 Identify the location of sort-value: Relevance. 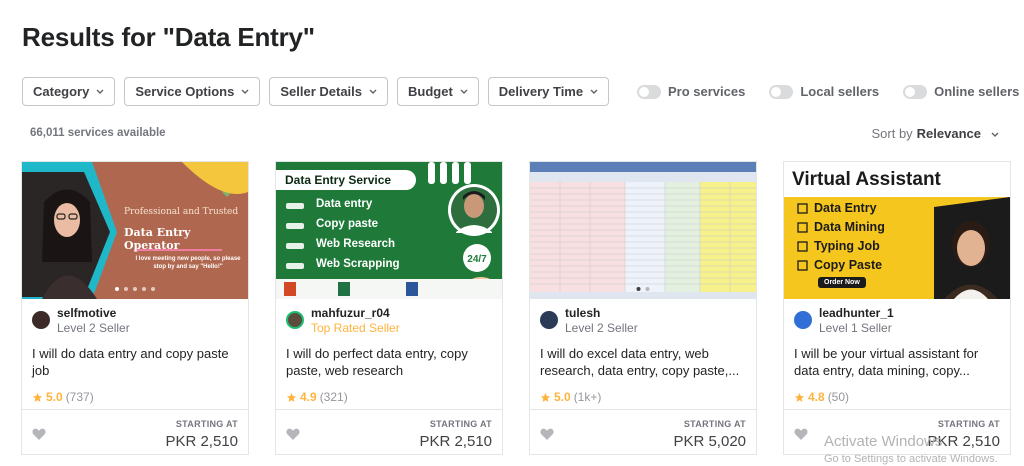
(948, 133).